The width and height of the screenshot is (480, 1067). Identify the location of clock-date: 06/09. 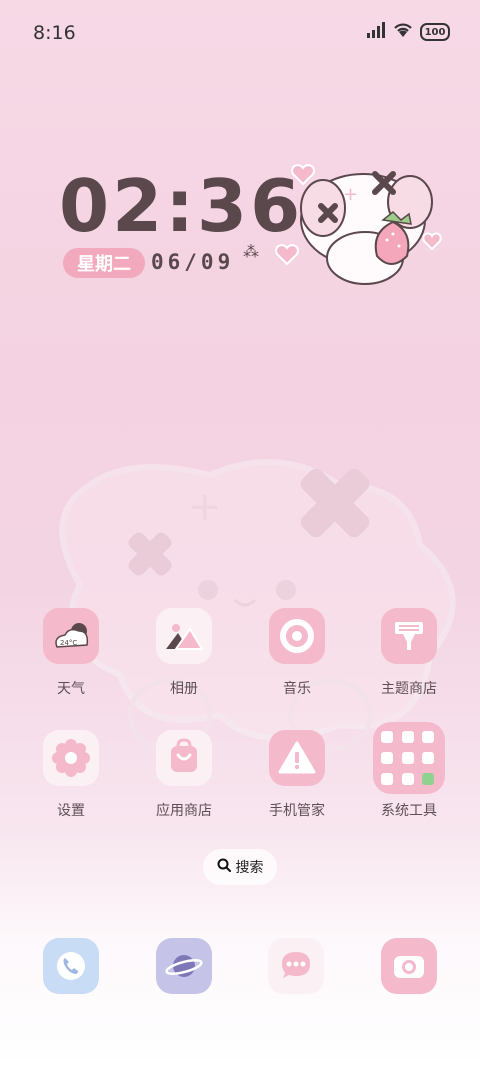
(193, 262).